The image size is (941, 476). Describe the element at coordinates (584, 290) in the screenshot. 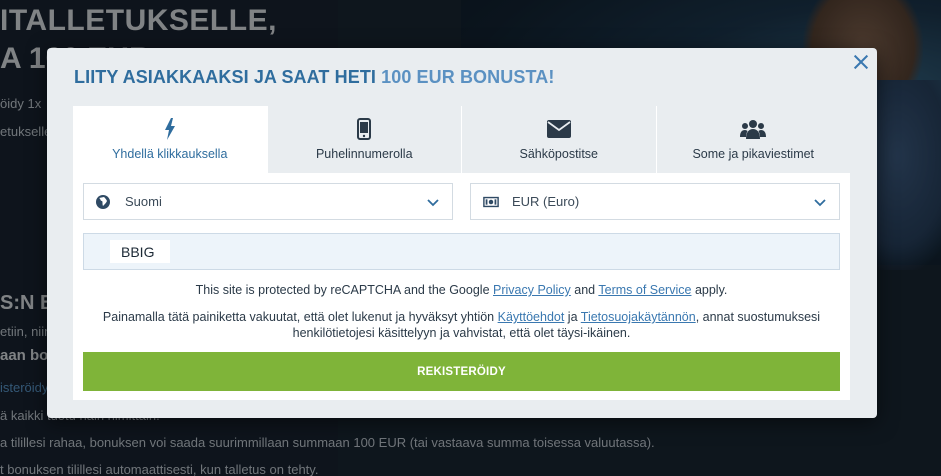

I see `recaptcha-text: and` at that location.